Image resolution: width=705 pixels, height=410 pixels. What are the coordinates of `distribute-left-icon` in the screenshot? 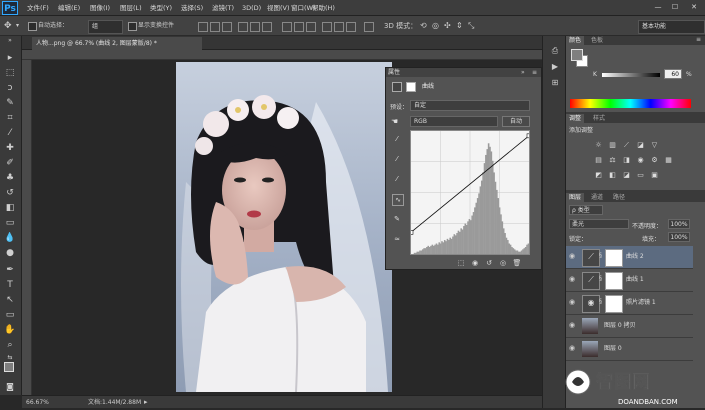 It's located at (327, 27).